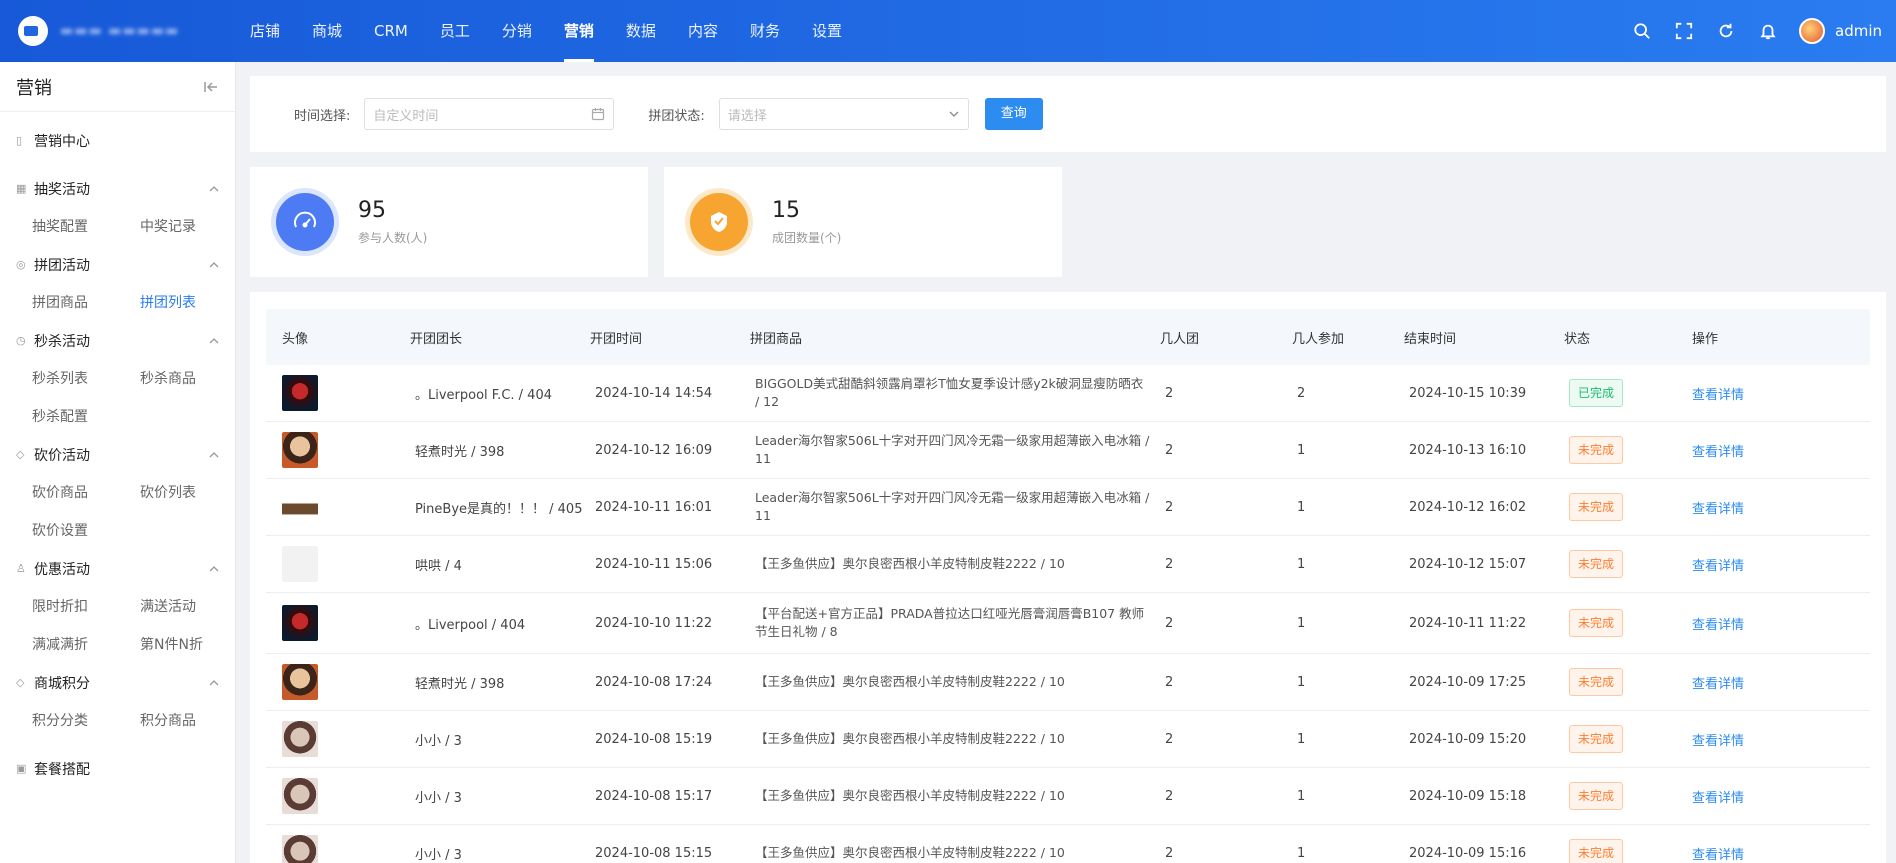 The height and width of the screenshot is (863, 1896). Describe the element at coordinates (641, 31) in the screenshot. I see `nav-item-data: 数据` at that location.